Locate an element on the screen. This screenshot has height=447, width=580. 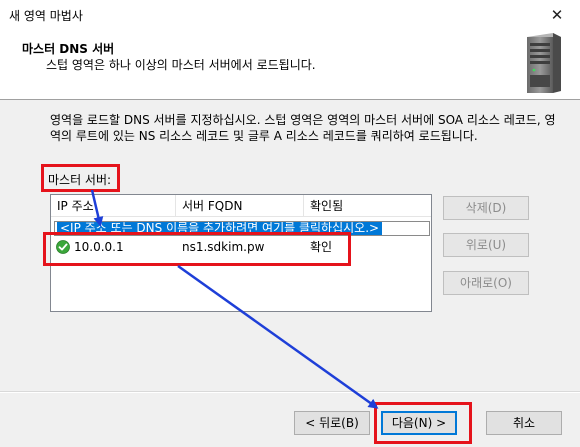
move-down-button: 아래로(O) is located at coordinates (486, 283).